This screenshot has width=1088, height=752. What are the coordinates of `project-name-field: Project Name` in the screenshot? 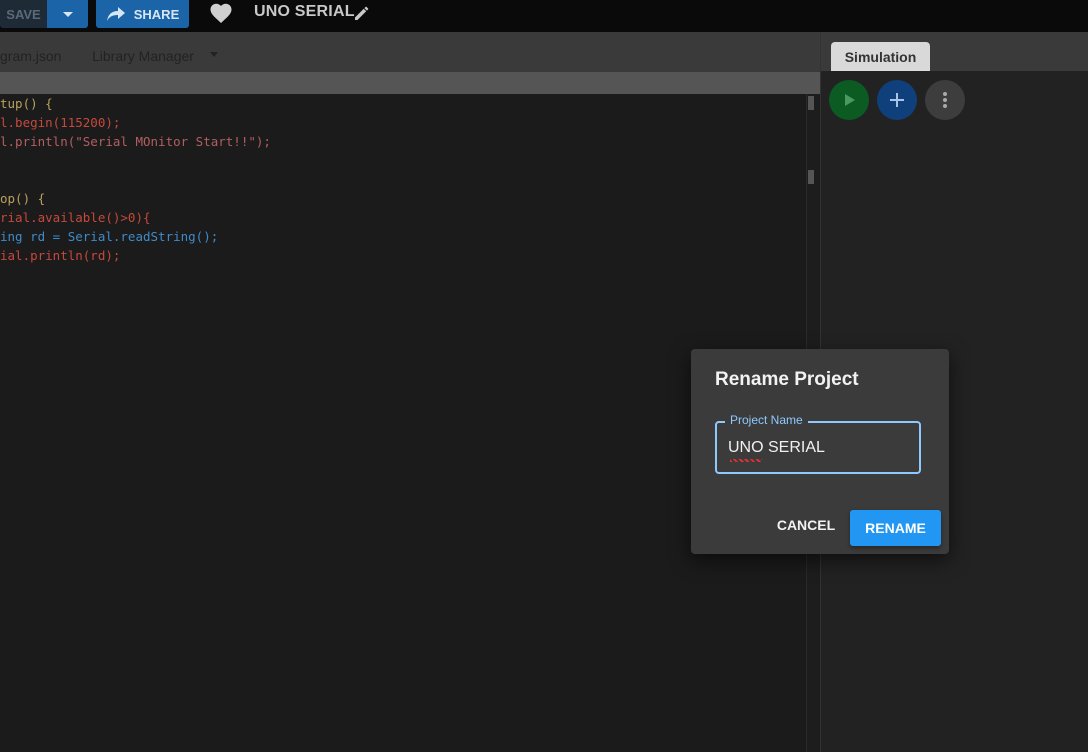 It's located at (818, 443).